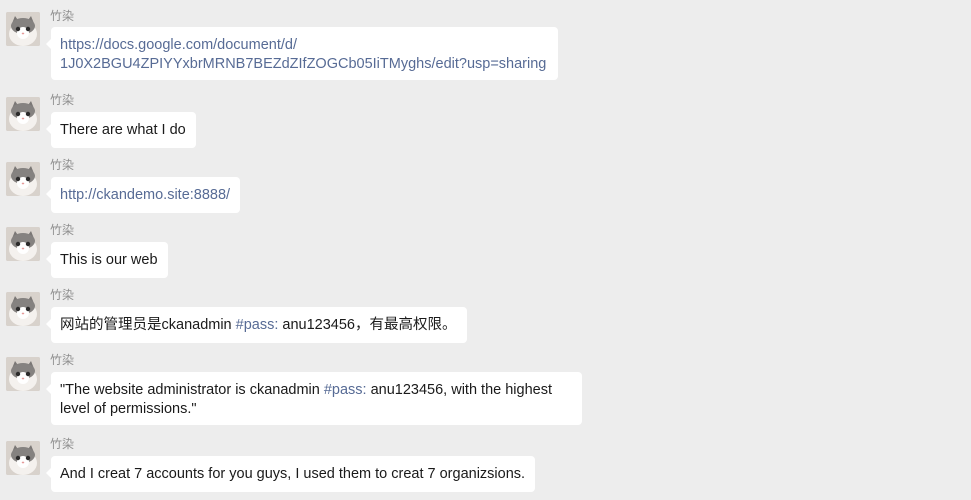 This screenshot has height=500, width=971. What do you see at coordinates (304, 45) in the screenshot?
I see `message-link: https://docs.google.com/document/d/` at bounding box center [304, 45].